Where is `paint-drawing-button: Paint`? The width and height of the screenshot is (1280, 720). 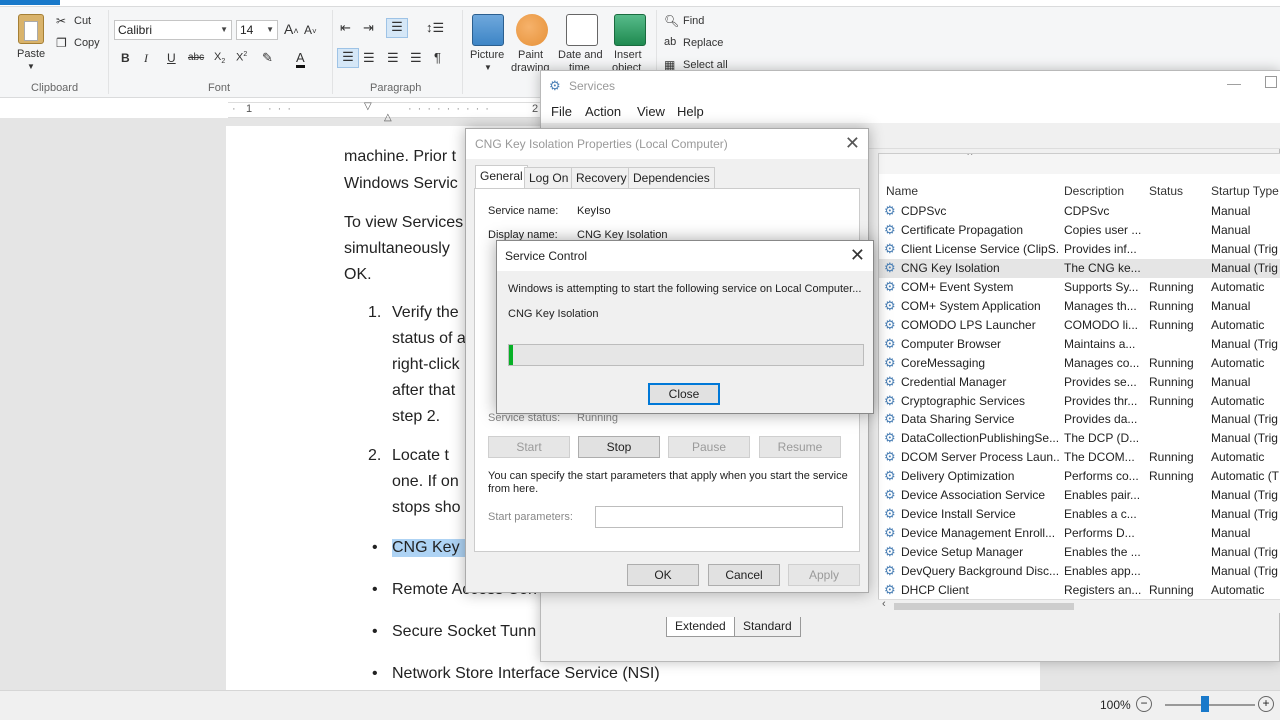
paint-drawing-button: Paint is located at coordinates (530, 55).